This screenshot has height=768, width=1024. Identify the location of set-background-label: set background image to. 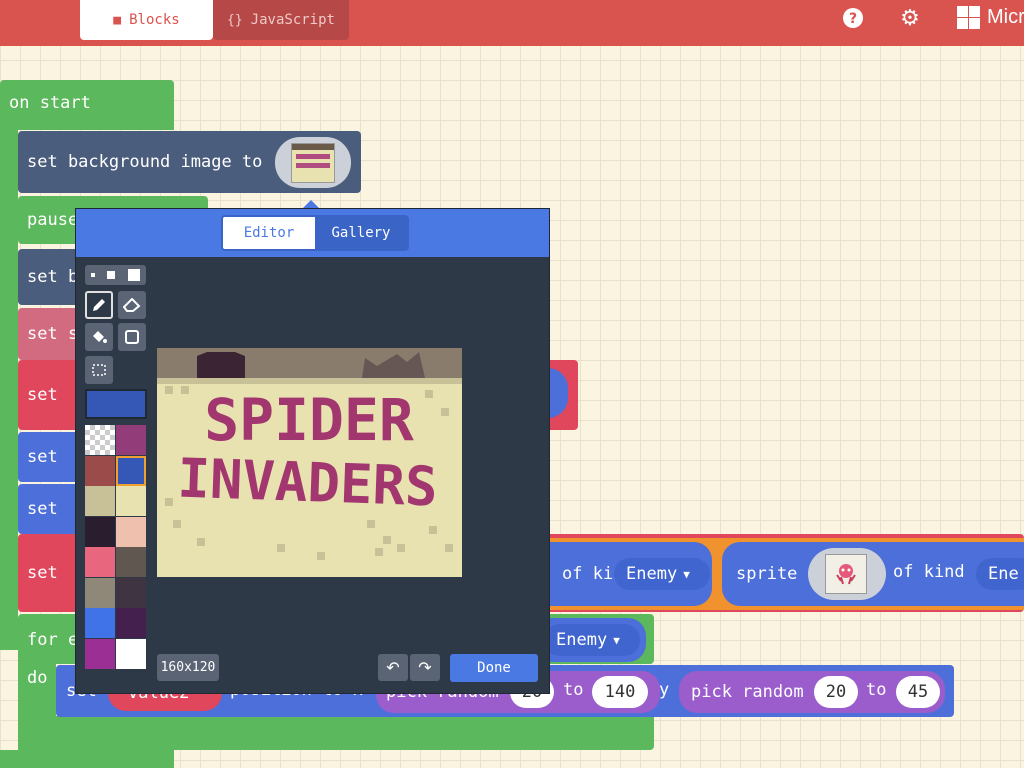
(145, 162).